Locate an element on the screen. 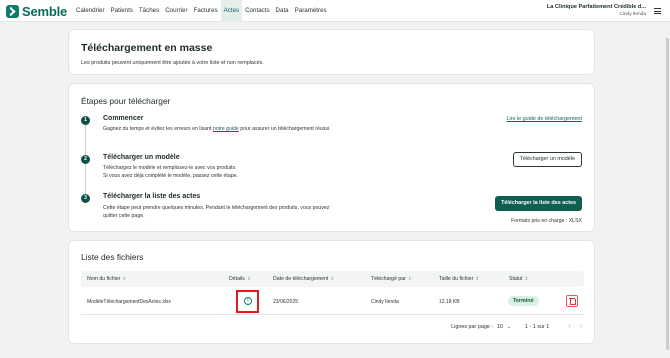 This screenshot has width=670, height=358. nav-item-contacts: Contacts is located at coordinates (257, 11).